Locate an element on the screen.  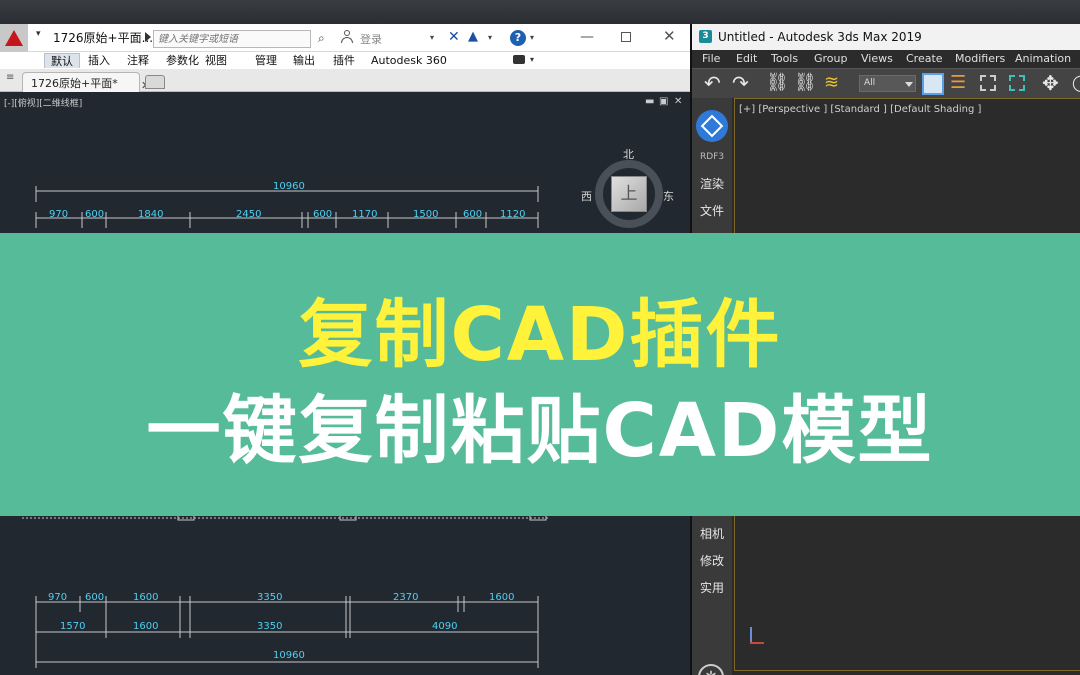
bind-spacewarp-icon: ≋ is located at coordinates (831, 83).